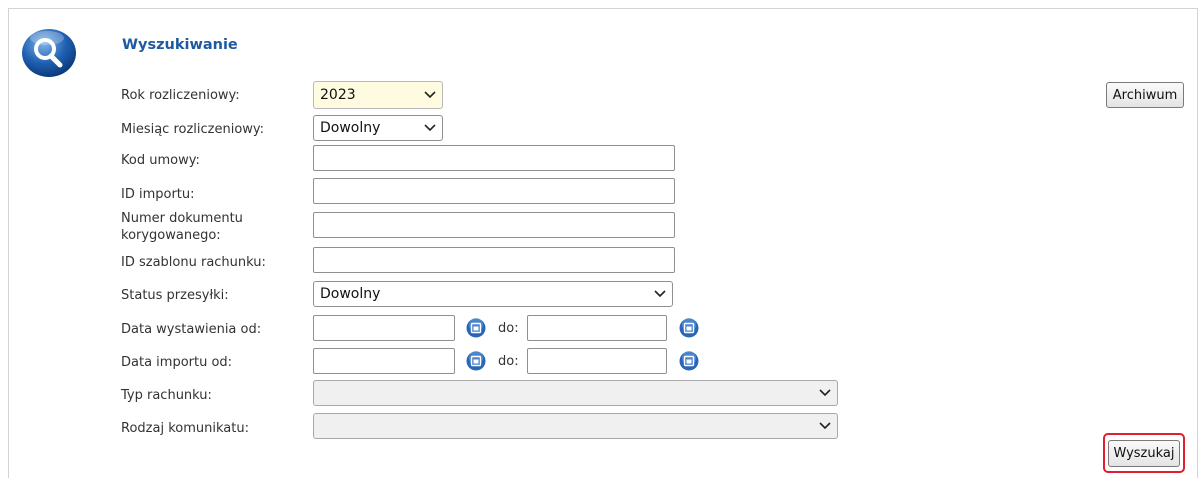 The image size is (1201, 478). Describe the element at coordinates (494, 191) in the screenshot. I see `id-importu-input` at that location.